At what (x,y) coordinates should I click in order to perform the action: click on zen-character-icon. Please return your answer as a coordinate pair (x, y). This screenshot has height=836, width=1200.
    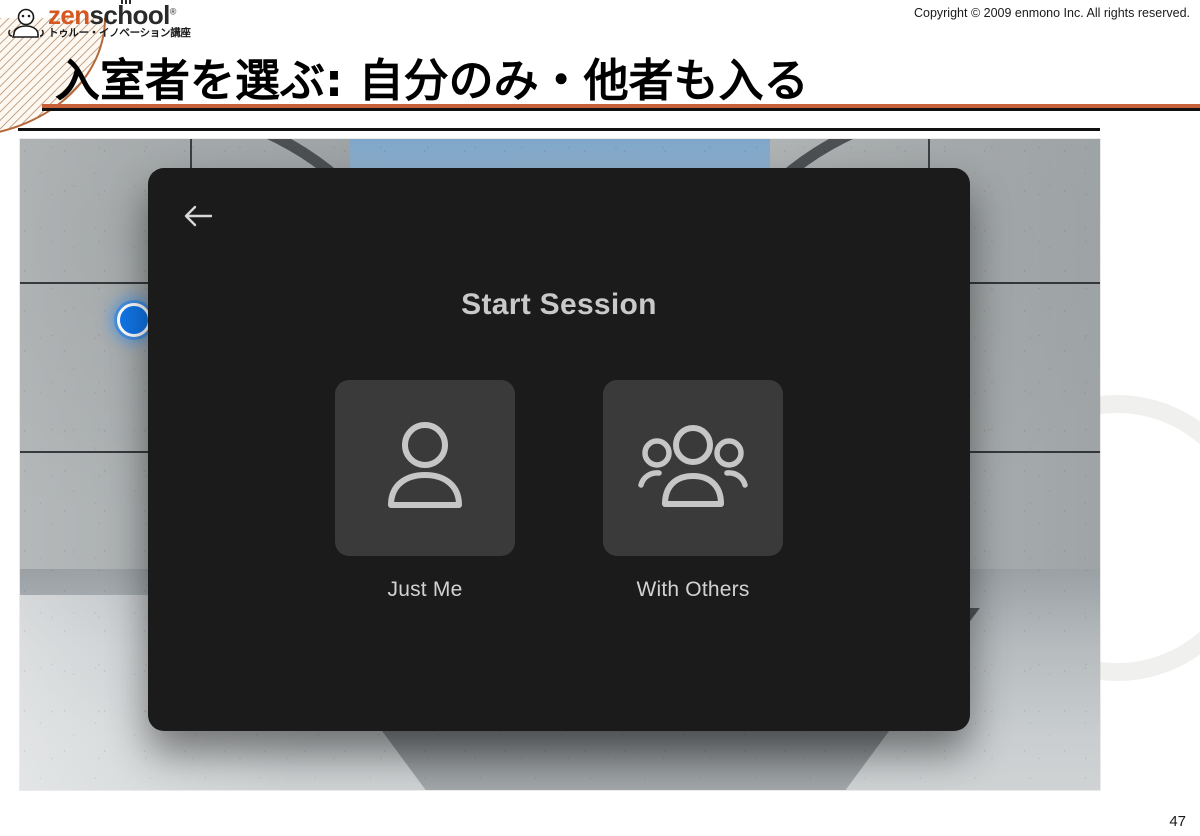
    Looking at the image, I should click on (26, 23).